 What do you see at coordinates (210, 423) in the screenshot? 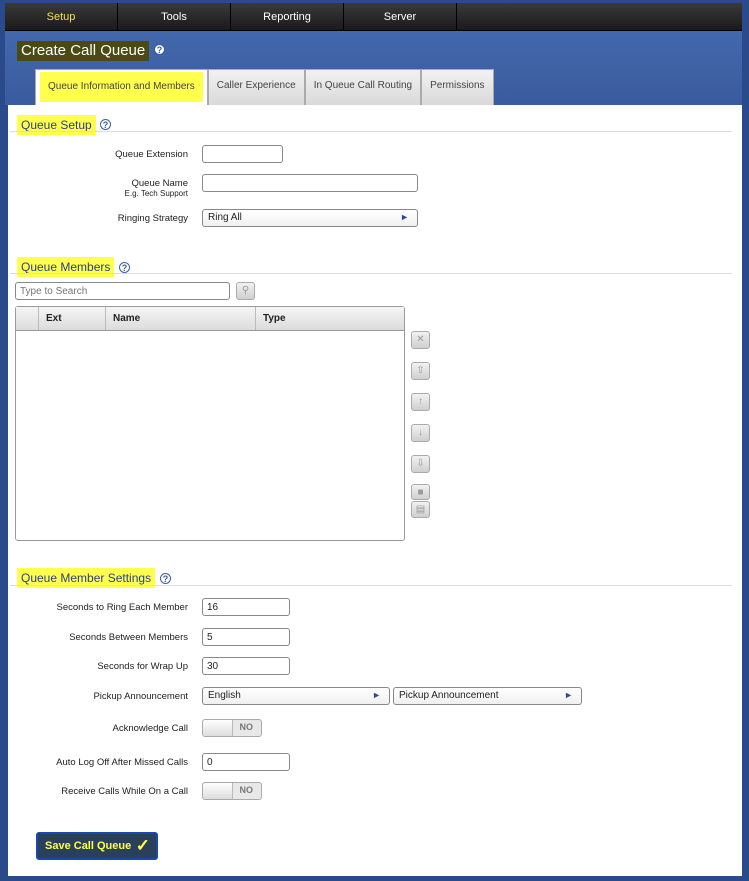
I see `members-table: Ext Name Type` at bounding box center [210, 423].